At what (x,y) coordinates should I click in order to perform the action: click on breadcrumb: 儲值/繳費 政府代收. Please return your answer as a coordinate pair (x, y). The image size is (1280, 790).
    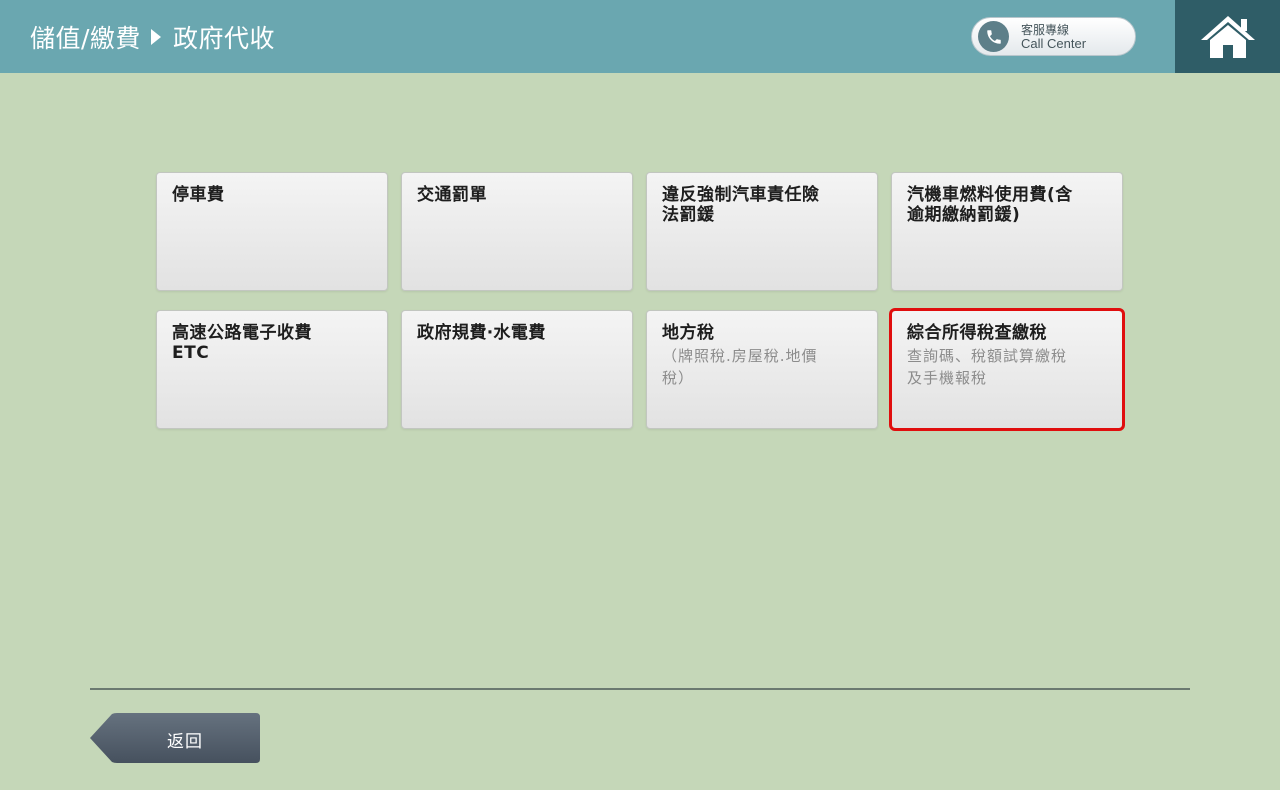
    Looking at the image, I should click on (152, 37).